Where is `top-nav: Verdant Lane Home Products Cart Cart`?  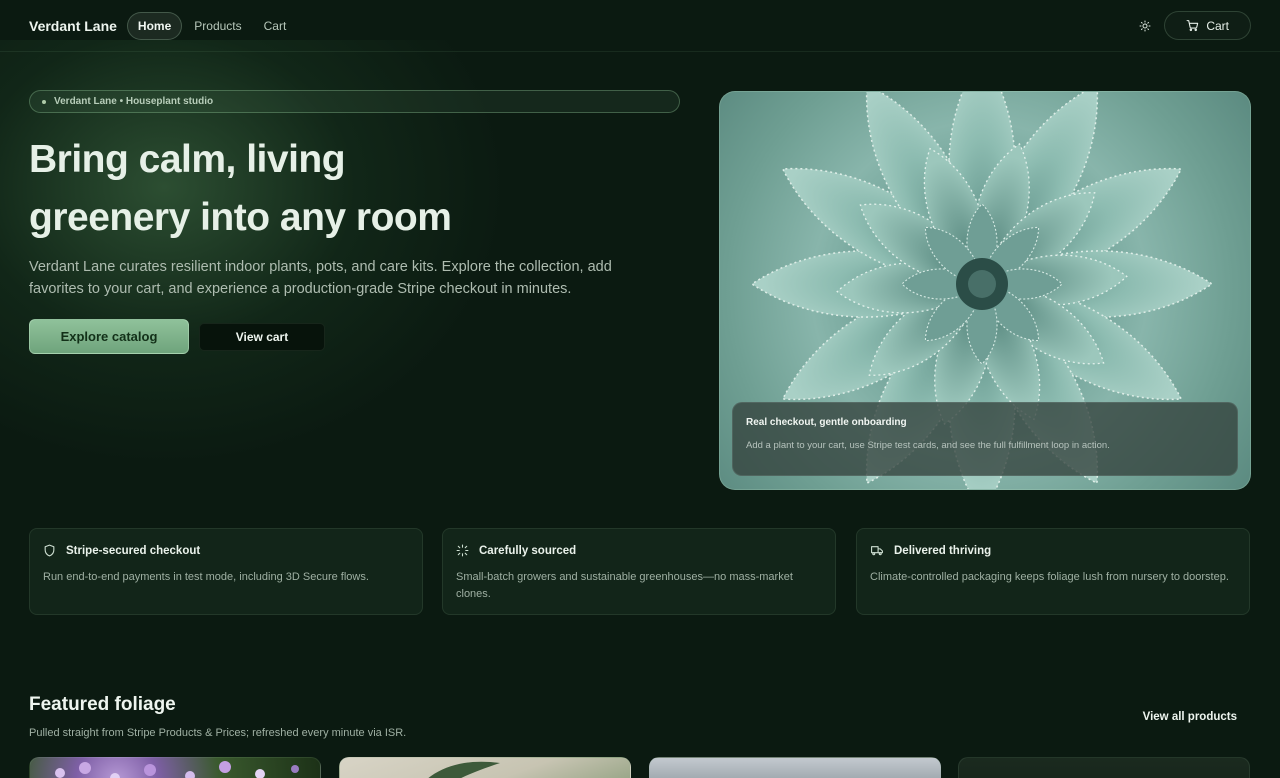 top-nav: Verdant Lane Home Products Cart Cart is located at coordinates (640, 26).